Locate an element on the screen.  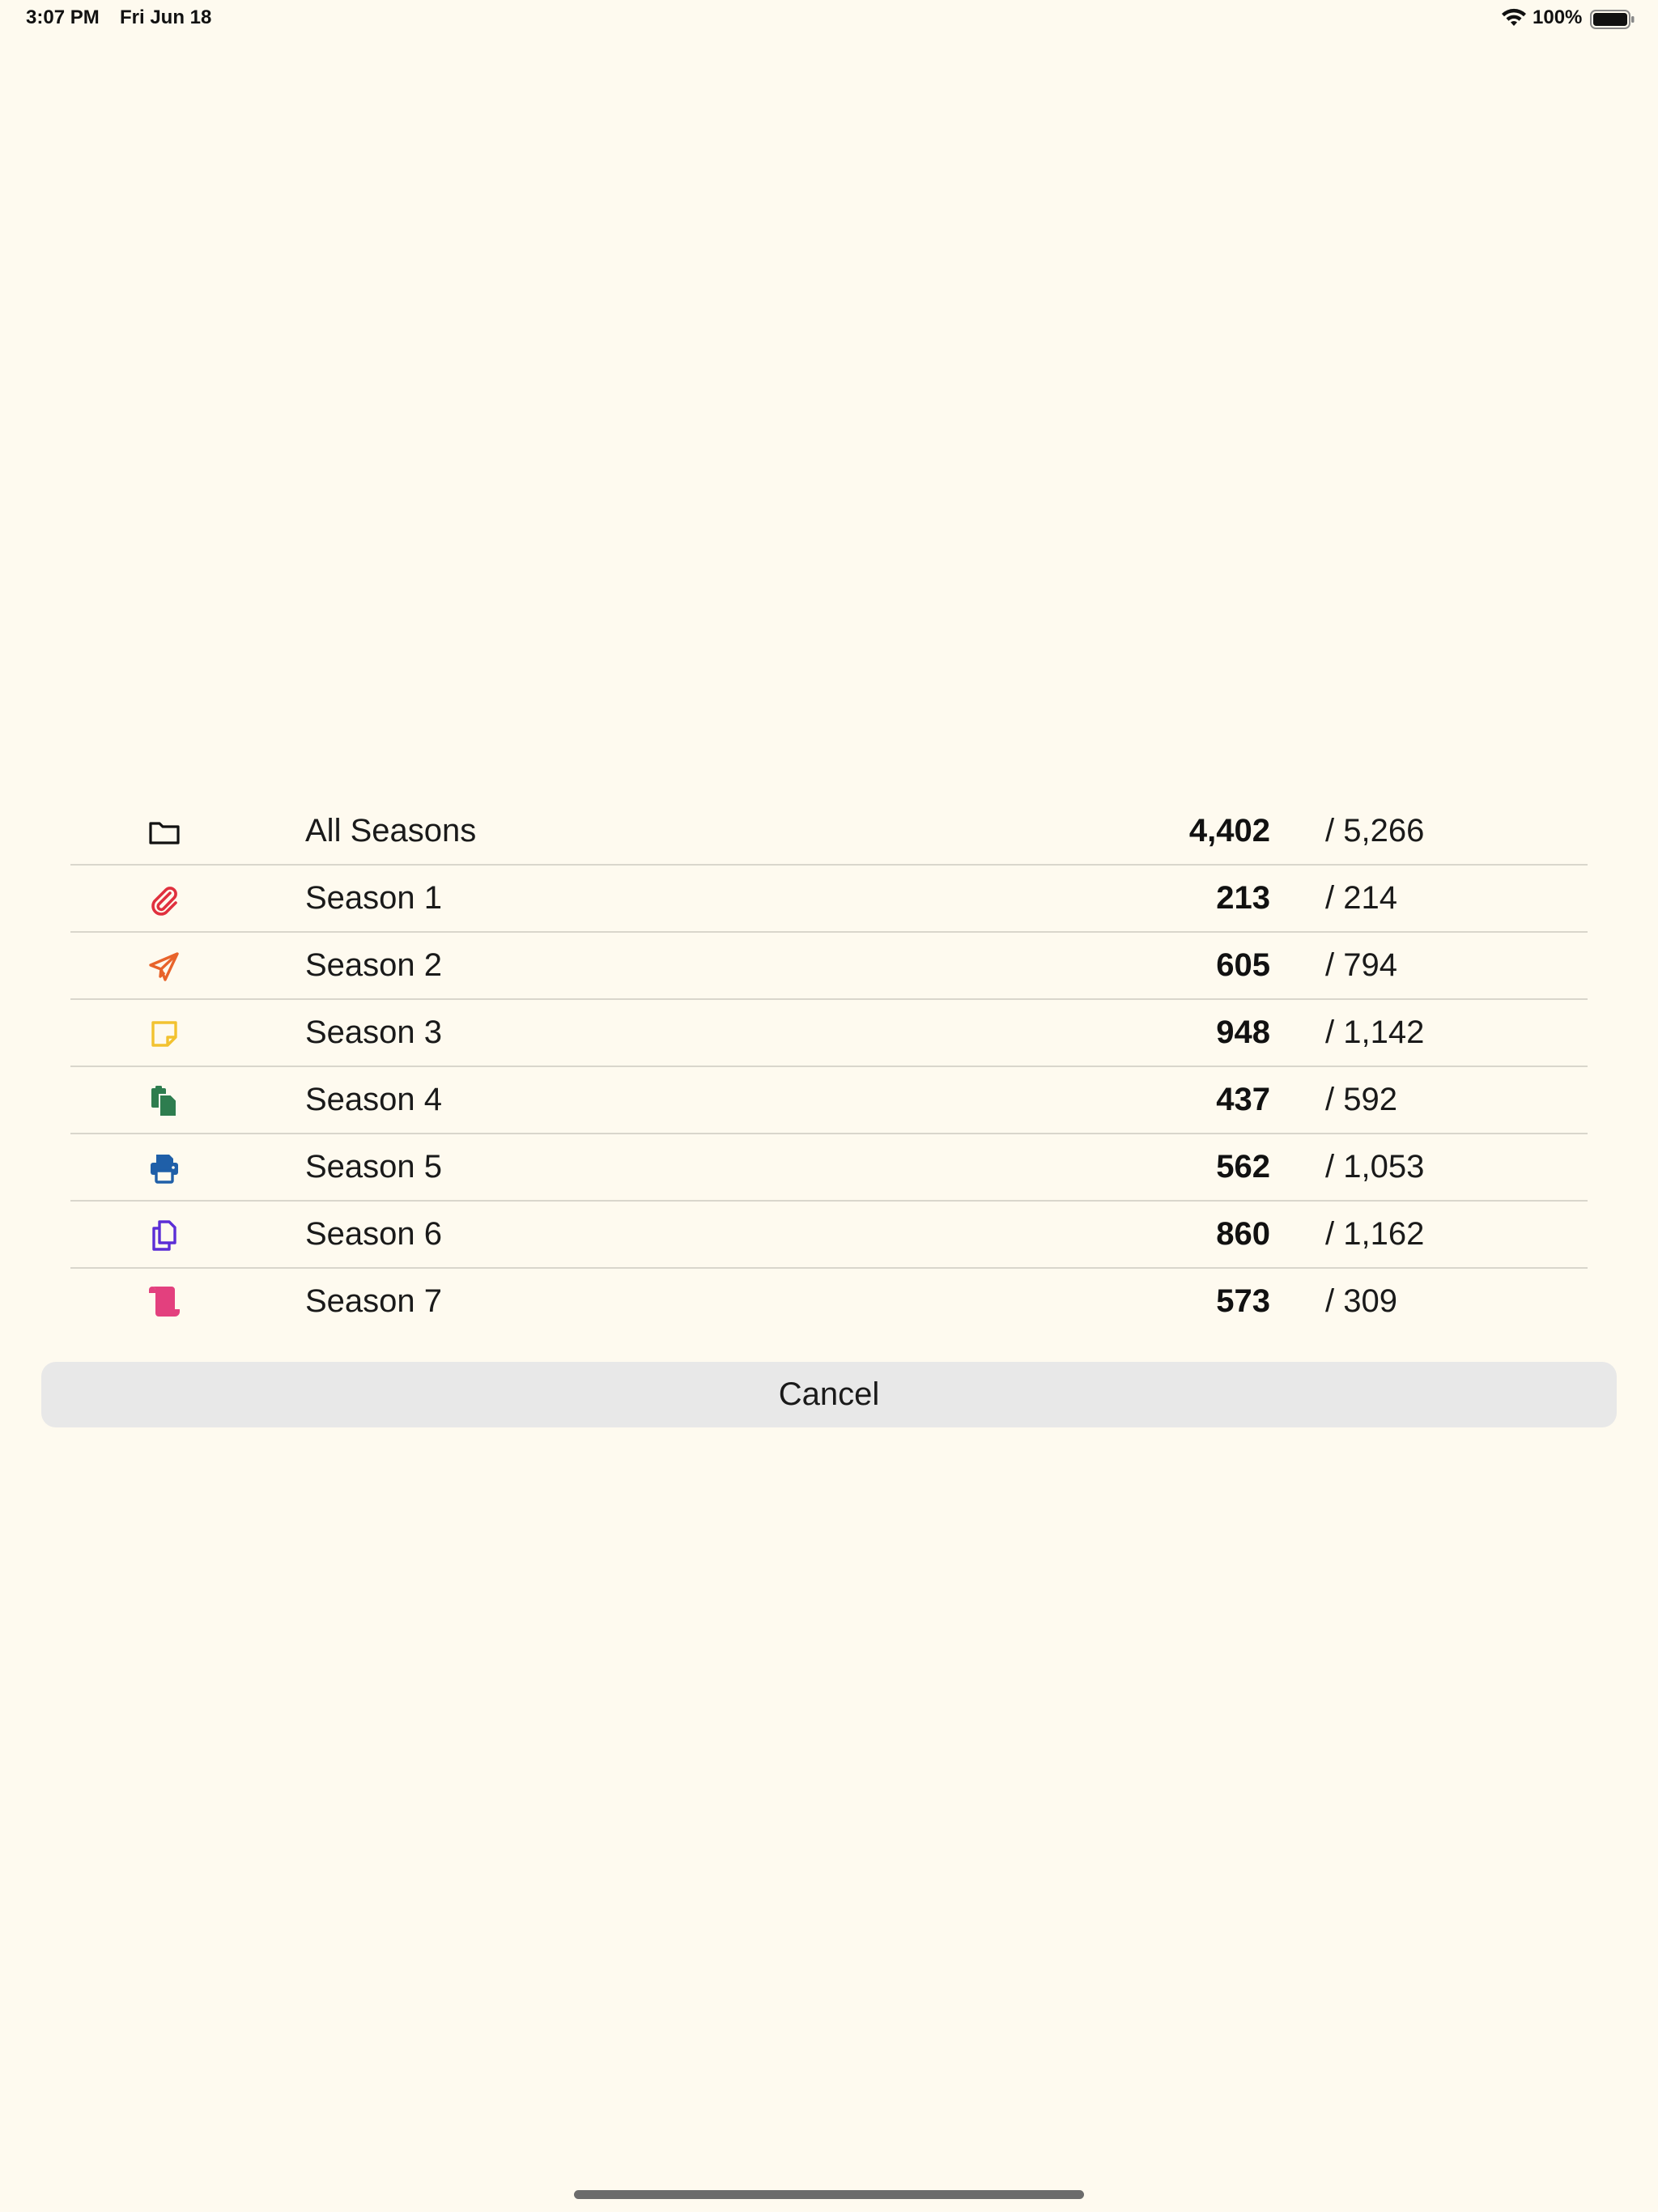
row-label: Season 5 is located at coordinates (374, 1167).